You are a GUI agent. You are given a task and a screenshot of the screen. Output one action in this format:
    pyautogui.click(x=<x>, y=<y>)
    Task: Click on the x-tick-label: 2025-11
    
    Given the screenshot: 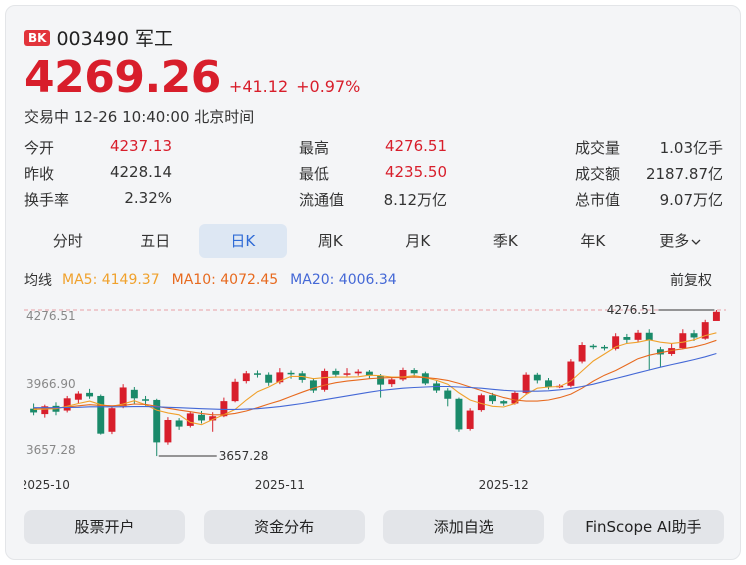 What is the action you would take?
    pyautogui.click(x=280, y=485)
    